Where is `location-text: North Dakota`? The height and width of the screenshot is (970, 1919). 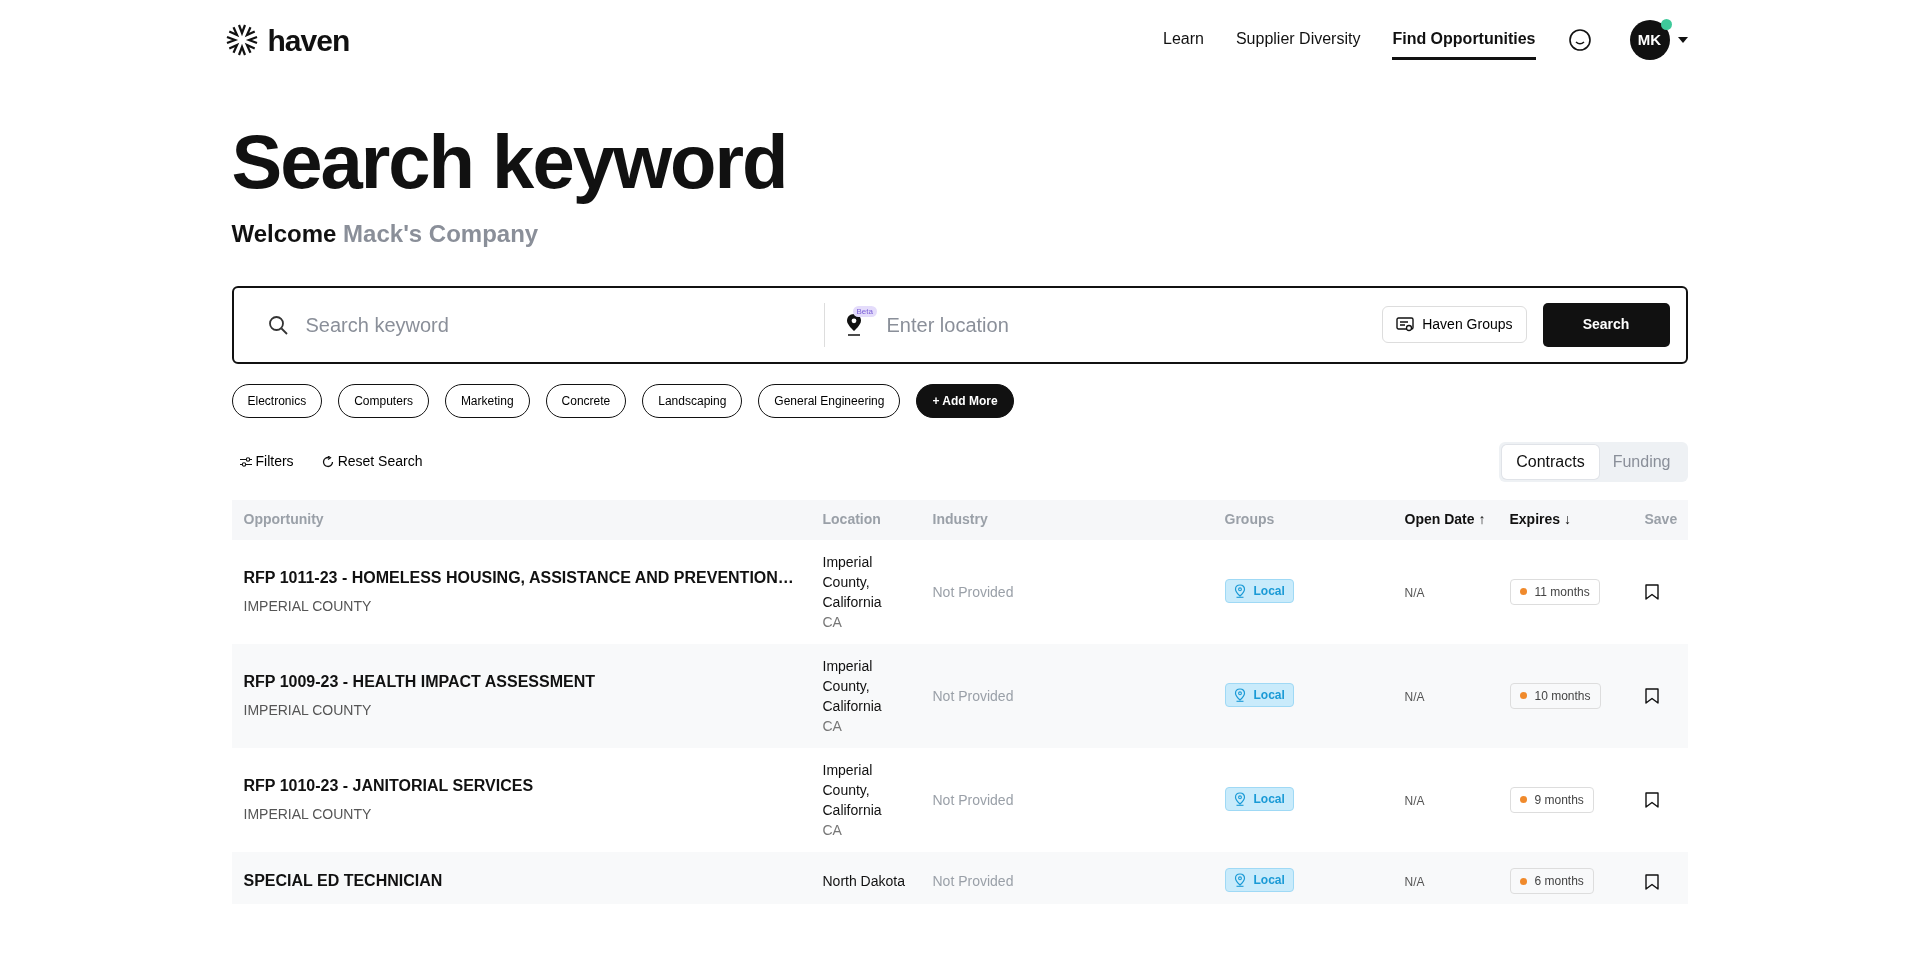 location-text: North Dakota is located at coordinates (864, 881).